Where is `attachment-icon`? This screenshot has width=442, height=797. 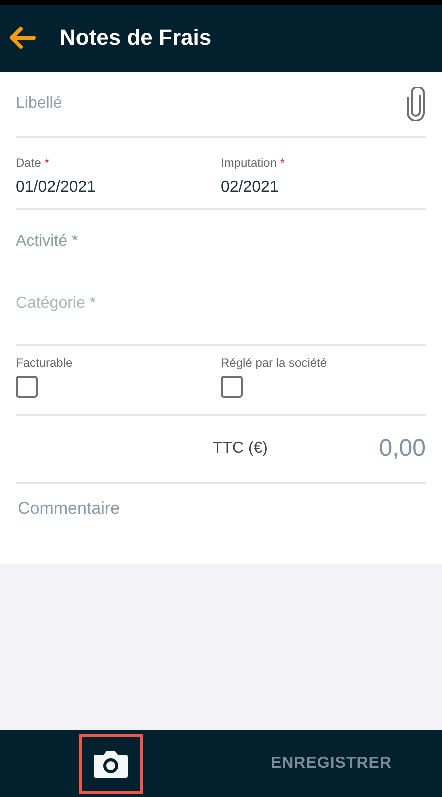
attachment-icon is located at coordinates (416, 104).